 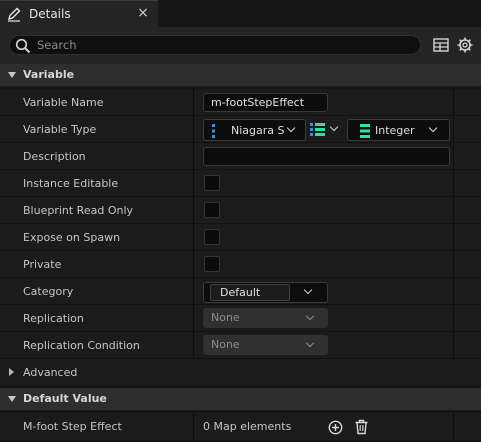 What do you see at coordinates (225, 344) in the screenshot?
I see `replication-condition-value: None` at bounding box center [225, 344].